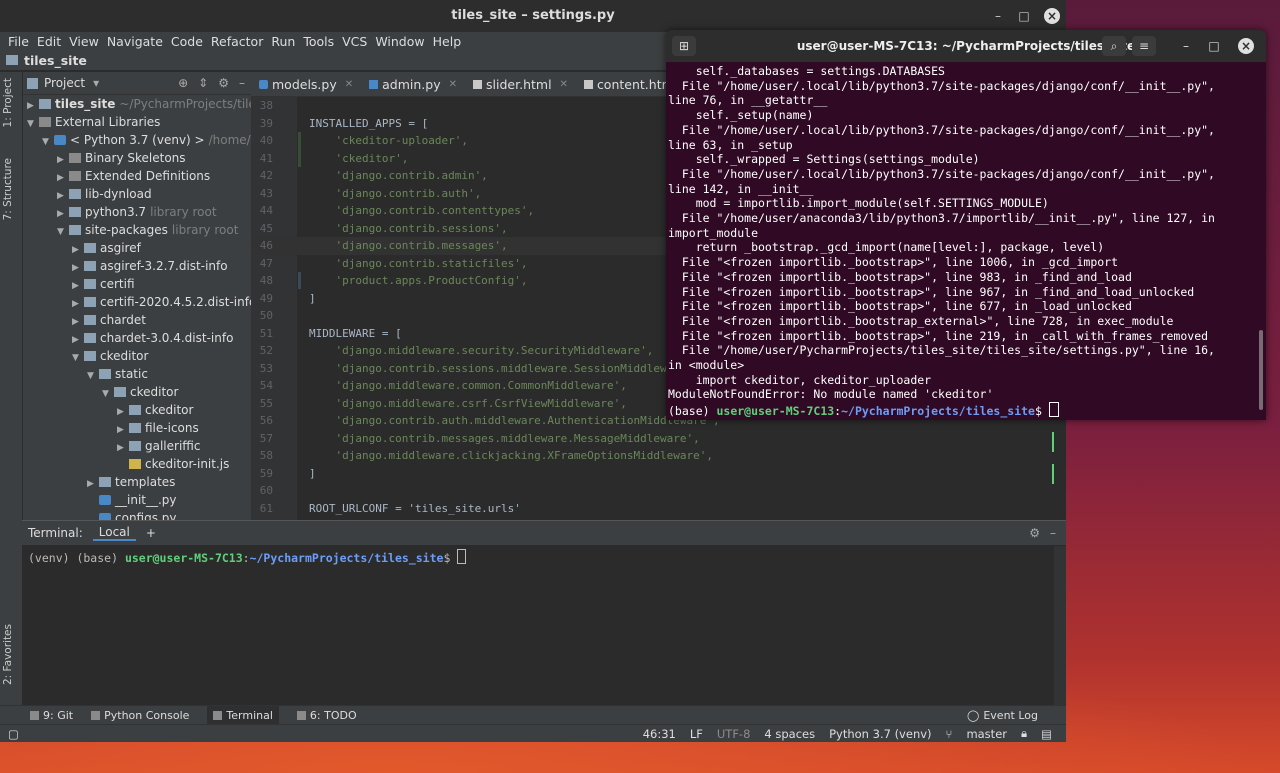 Image resolution: width=1280 pixels, height=773 pixels. What do you see at coordinates (137, 140) in the screenshot?
I see `tree-item: ▼< Python 3.7 (venv) >/home/use` at bounding box center [137, 140].